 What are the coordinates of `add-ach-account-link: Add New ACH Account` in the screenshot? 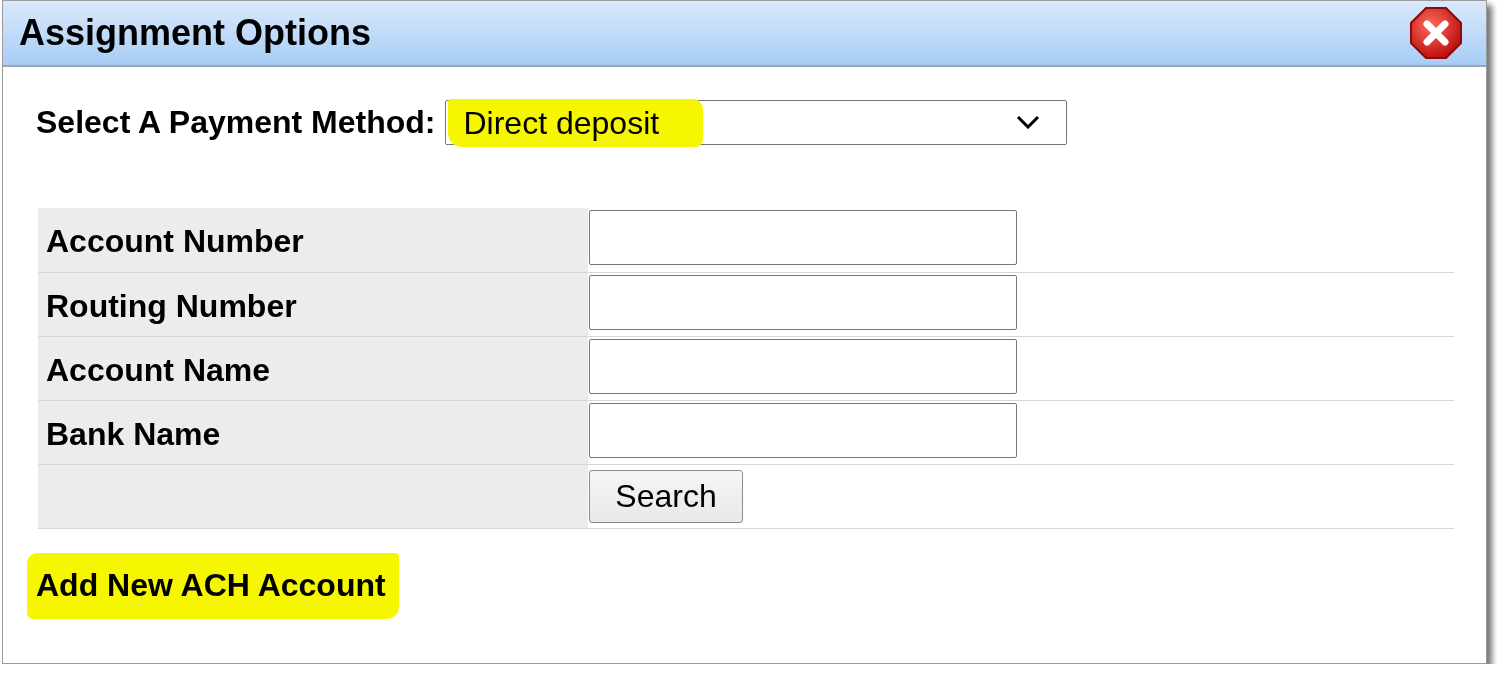 It's located at (213, 585).